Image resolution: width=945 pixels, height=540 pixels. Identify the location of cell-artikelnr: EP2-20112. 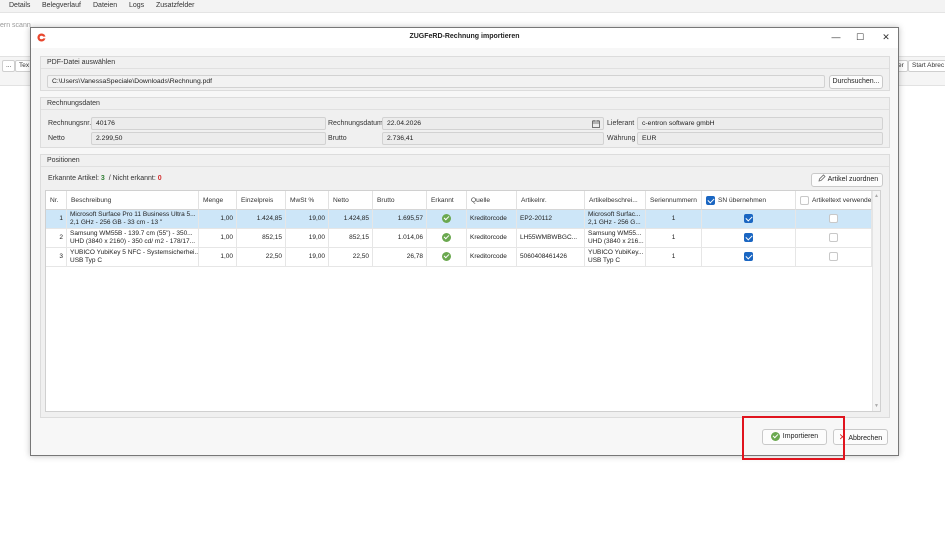
(551, 219).